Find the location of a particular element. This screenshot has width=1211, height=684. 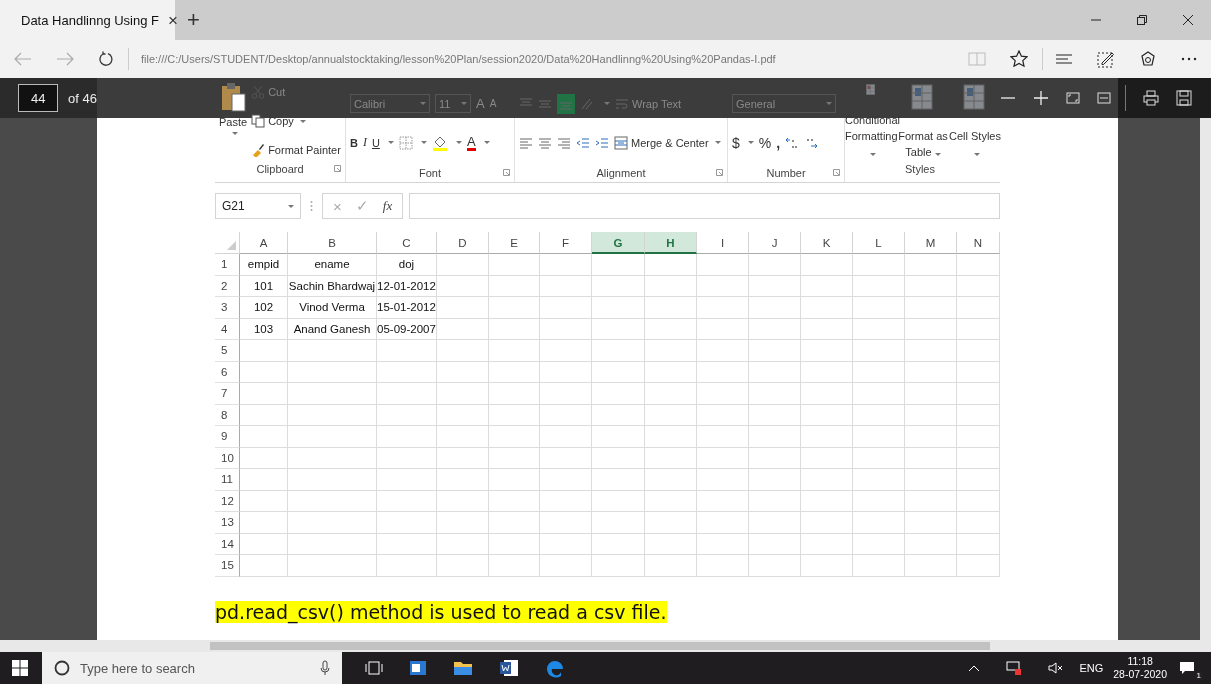

italic-button: I is located at coordinates (364, 142).